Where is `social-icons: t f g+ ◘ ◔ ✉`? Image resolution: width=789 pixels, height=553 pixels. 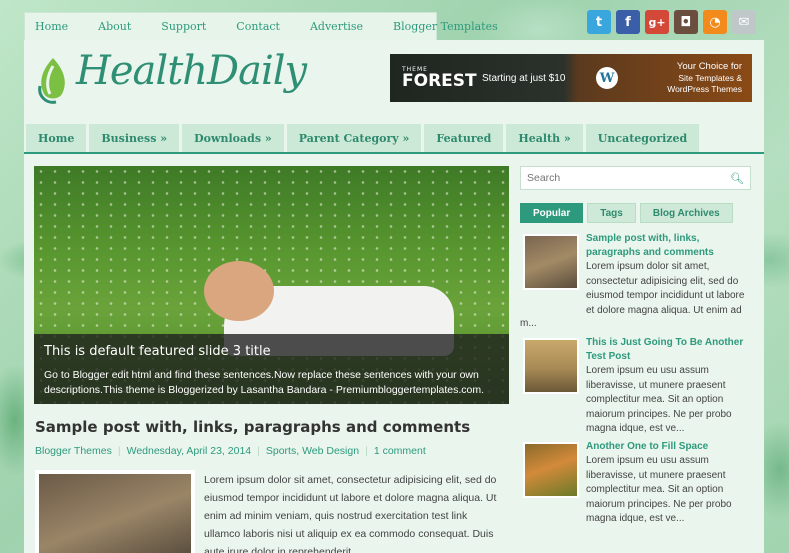 social-icons: t f g+ ◘ ◔ ✉ is located at coordinates (671, 22).